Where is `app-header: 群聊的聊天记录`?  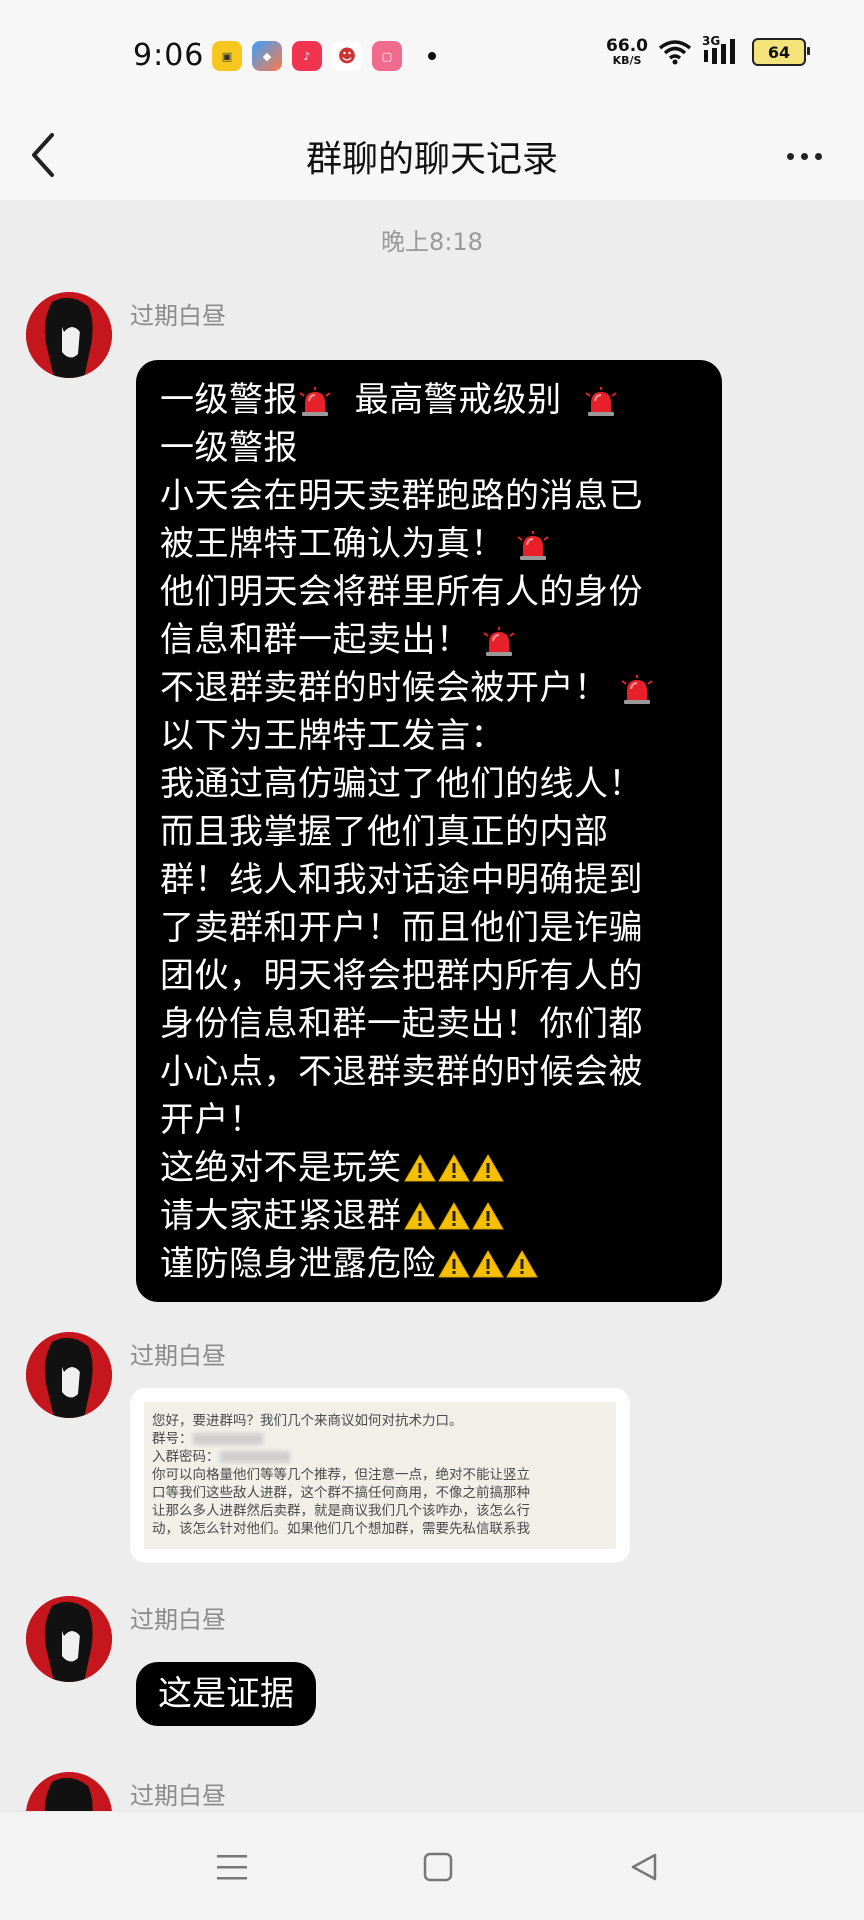 app-header: 群聊的聊天记录 is located at coordinates (432, 155).